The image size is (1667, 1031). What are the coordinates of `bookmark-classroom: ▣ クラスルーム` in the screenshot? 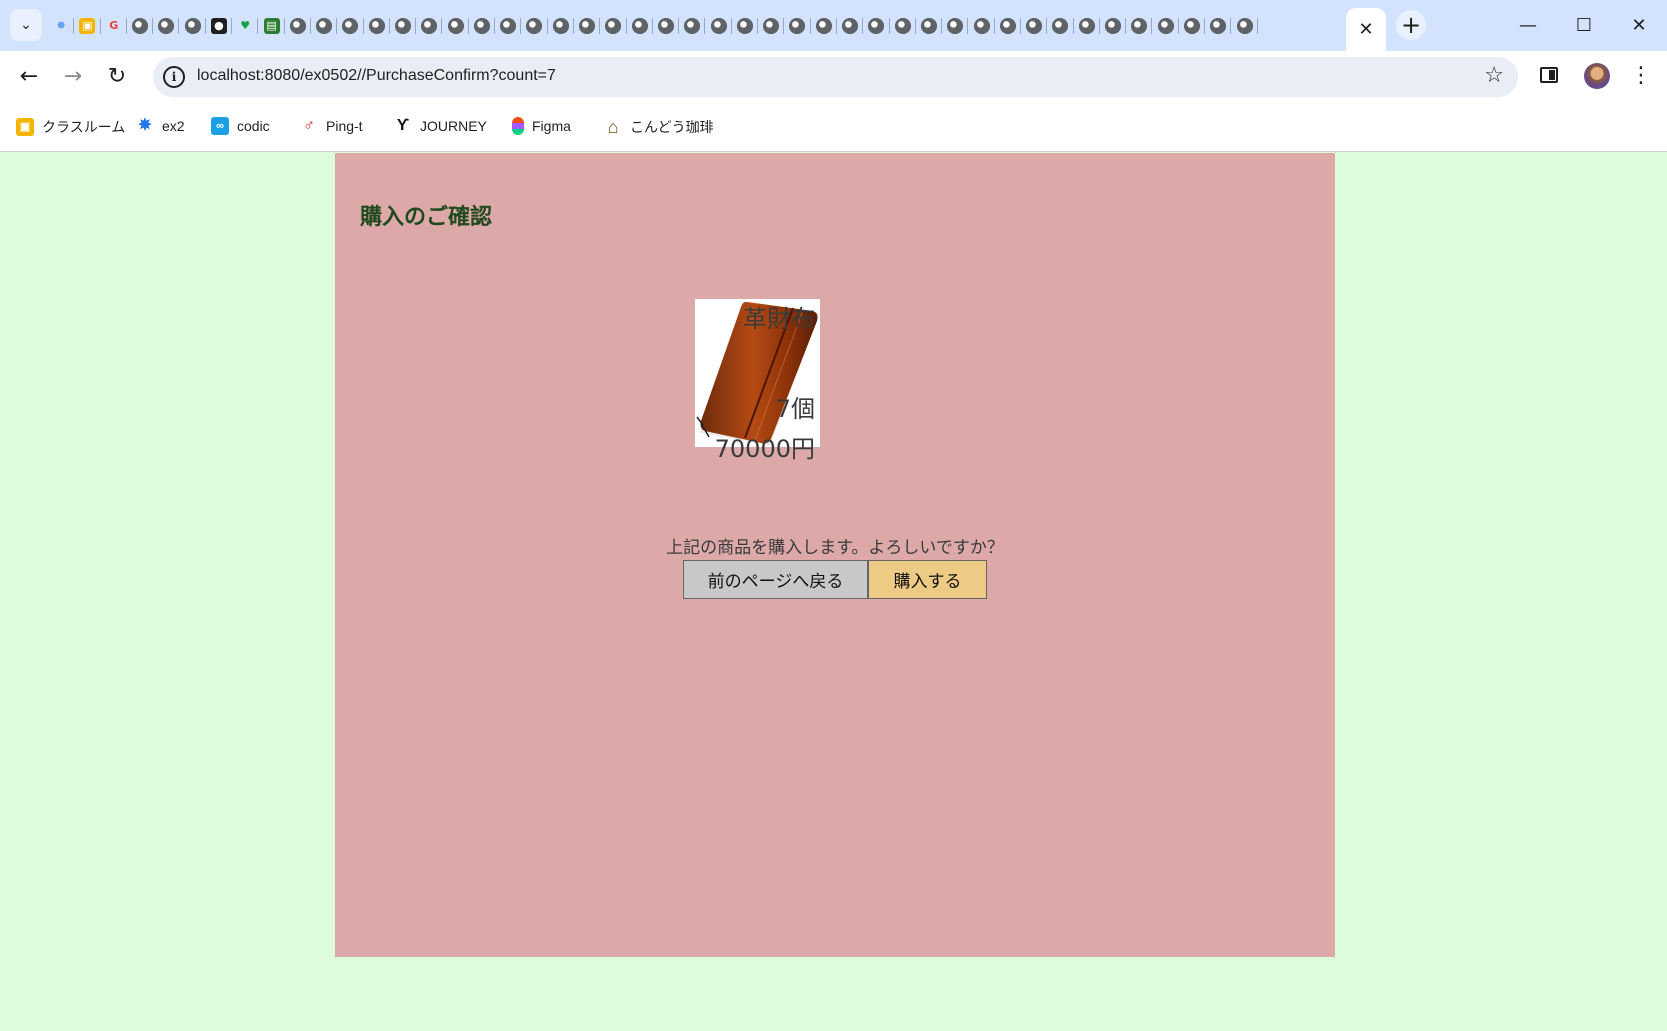 It's located at (70, 127).